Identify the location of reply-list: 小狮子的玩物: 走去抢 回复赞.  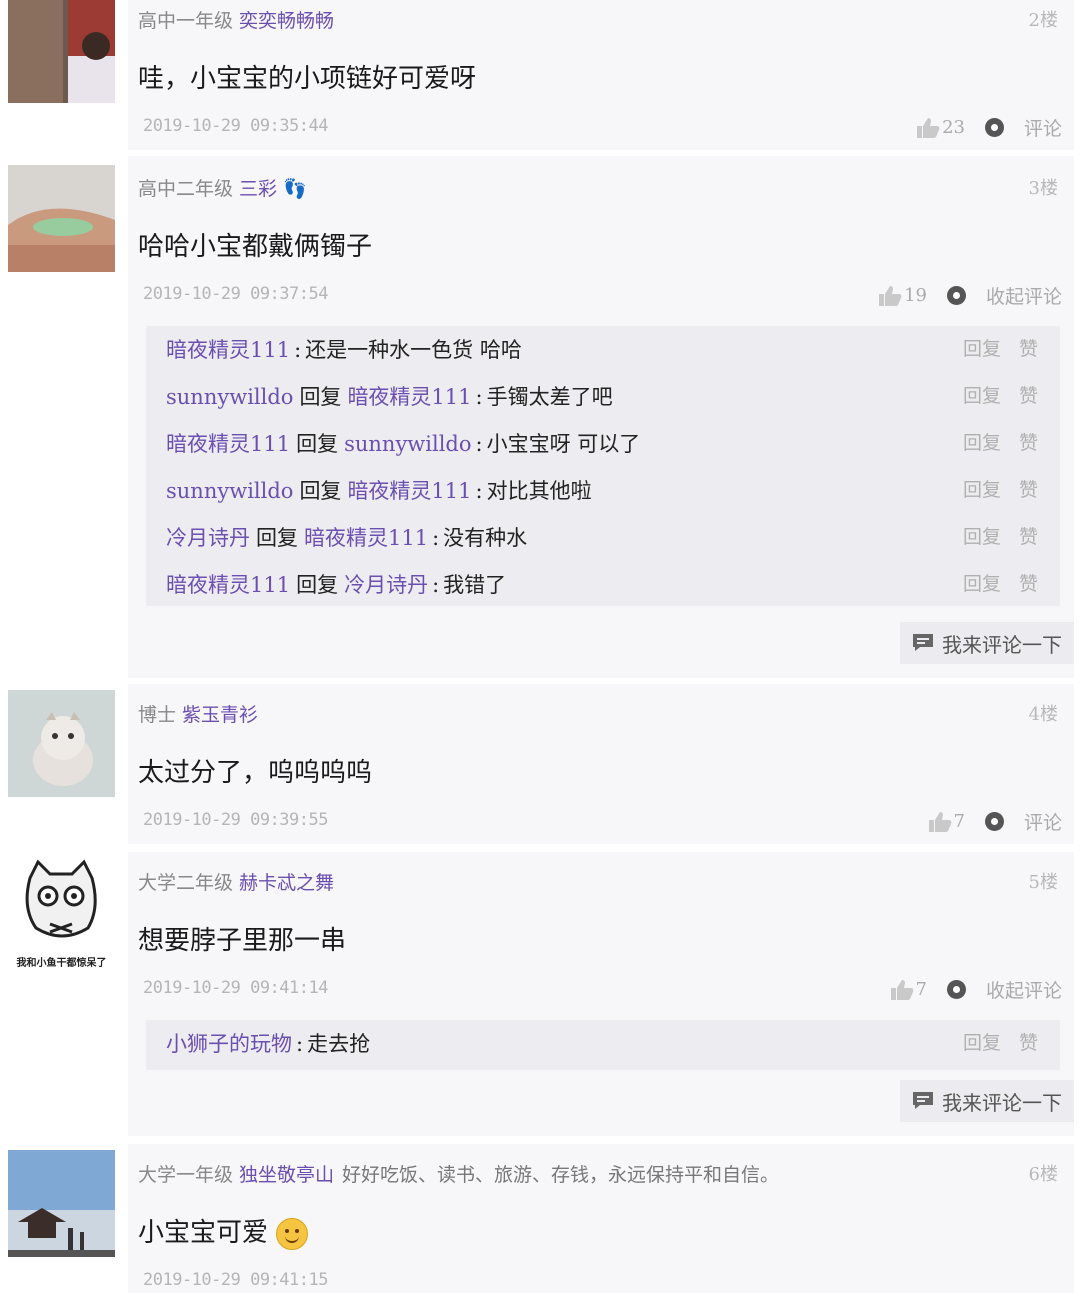
(603, 1045).